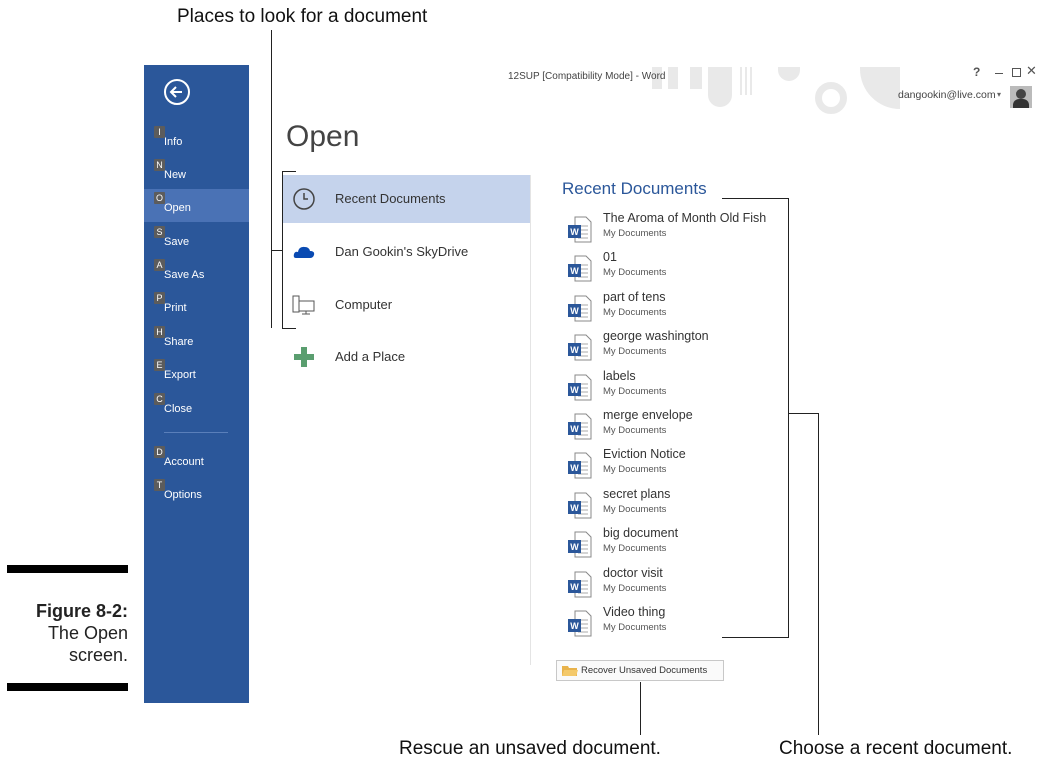  I want to click on place-label: Recent Documents, so click(390, 198).